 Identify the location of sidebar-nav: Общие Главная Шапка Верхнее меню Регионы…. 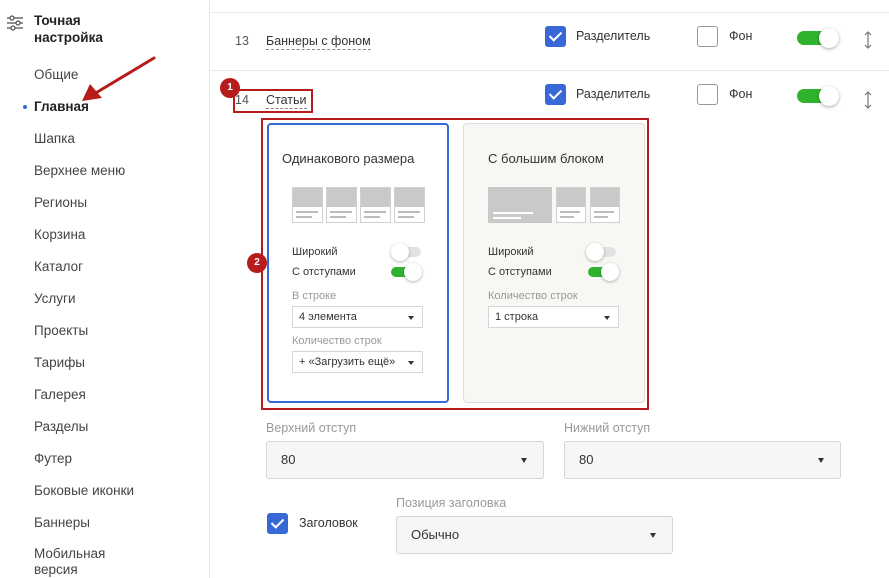
(78, 322).